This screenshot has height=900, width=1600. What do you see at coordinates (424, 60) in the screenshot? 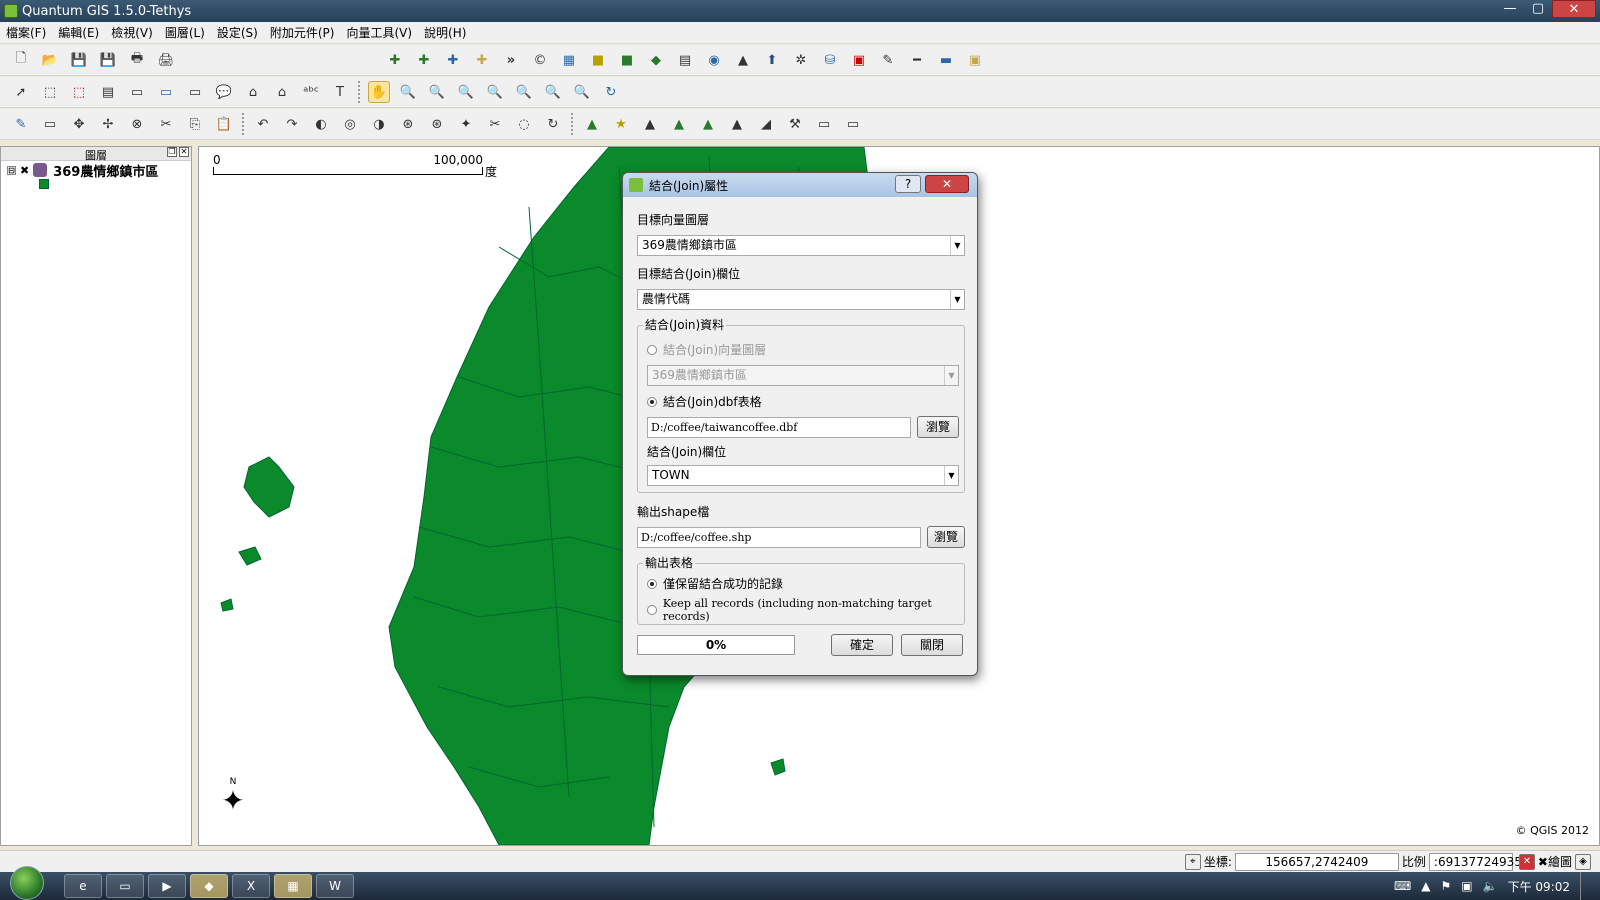
I see `add-raster-layer-icon: ✚` at bounding box center [424, 60].